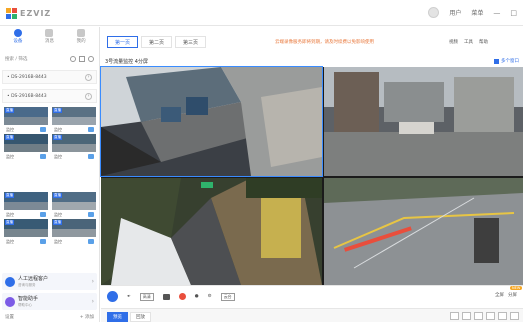  I want to click on minimize-button: —, so click(496, 13).